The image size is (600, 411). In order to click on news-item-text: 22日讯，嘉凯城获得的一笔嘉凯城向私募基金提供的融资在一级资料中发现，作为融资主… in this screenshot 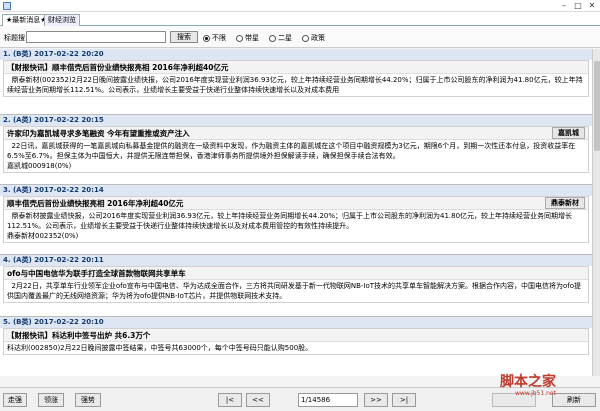, I will do `click(291, 156)`.